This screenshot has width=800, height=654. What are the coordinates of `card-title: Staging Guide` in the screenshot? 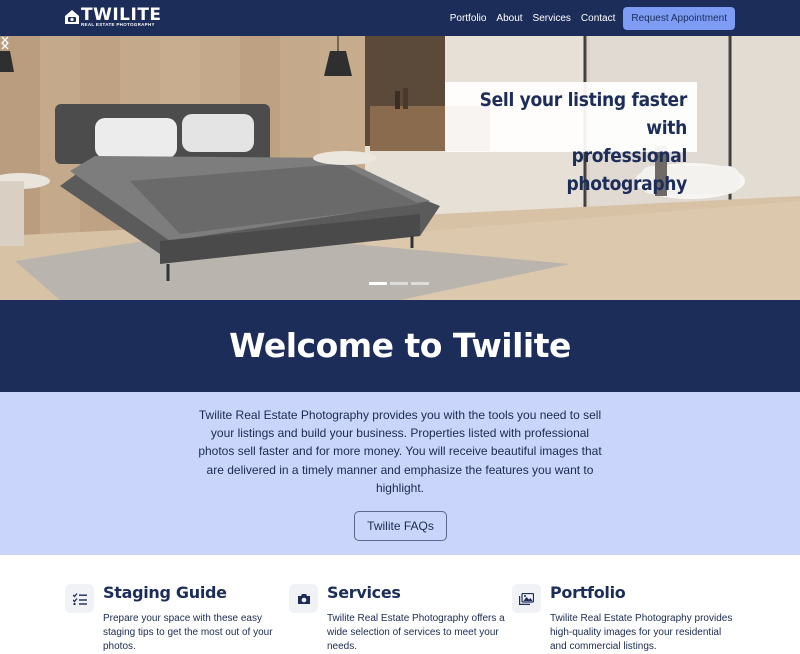 It's located at (165, 592).